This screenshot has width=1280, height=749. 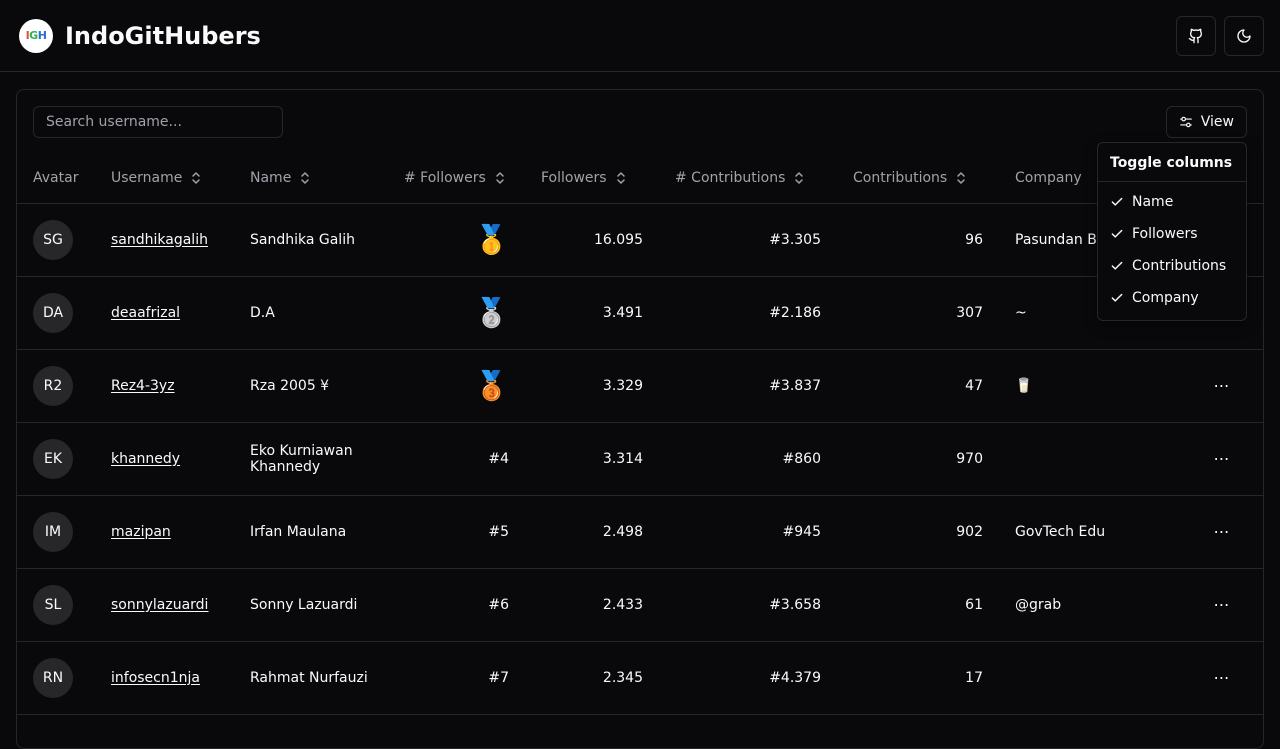 I want to click on toggle-column-company: Company, so click(x=1172, y=298).